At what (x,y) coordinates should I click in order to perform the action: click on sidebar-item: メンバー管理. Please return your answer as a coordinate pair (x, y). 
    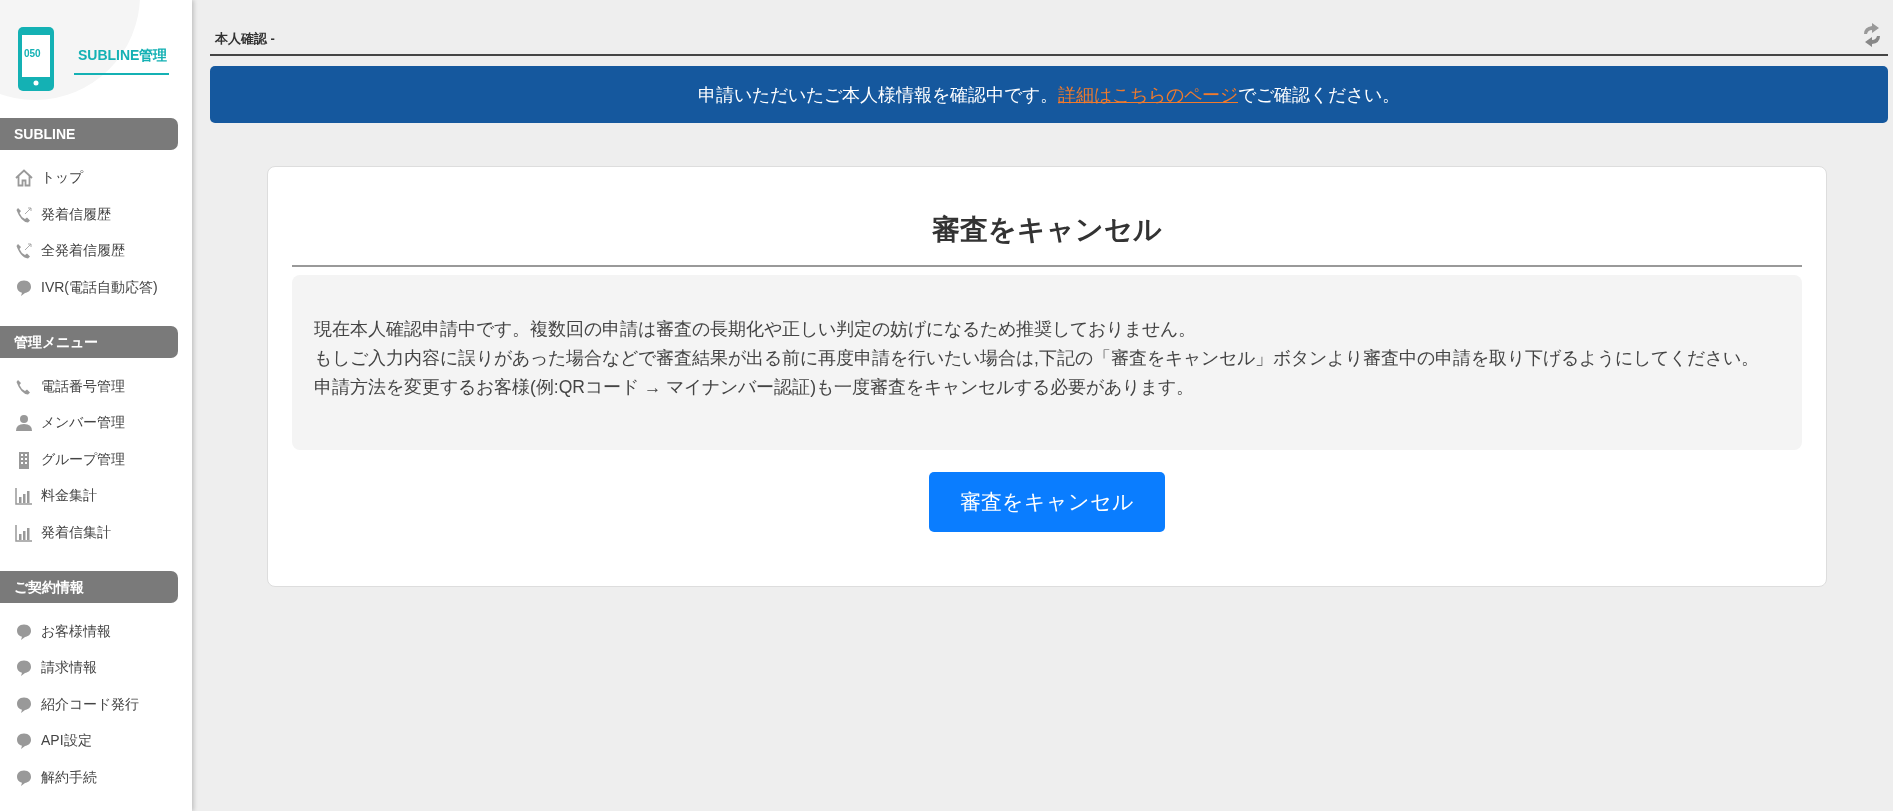
    Looking at the image, I should click on (83, 423).